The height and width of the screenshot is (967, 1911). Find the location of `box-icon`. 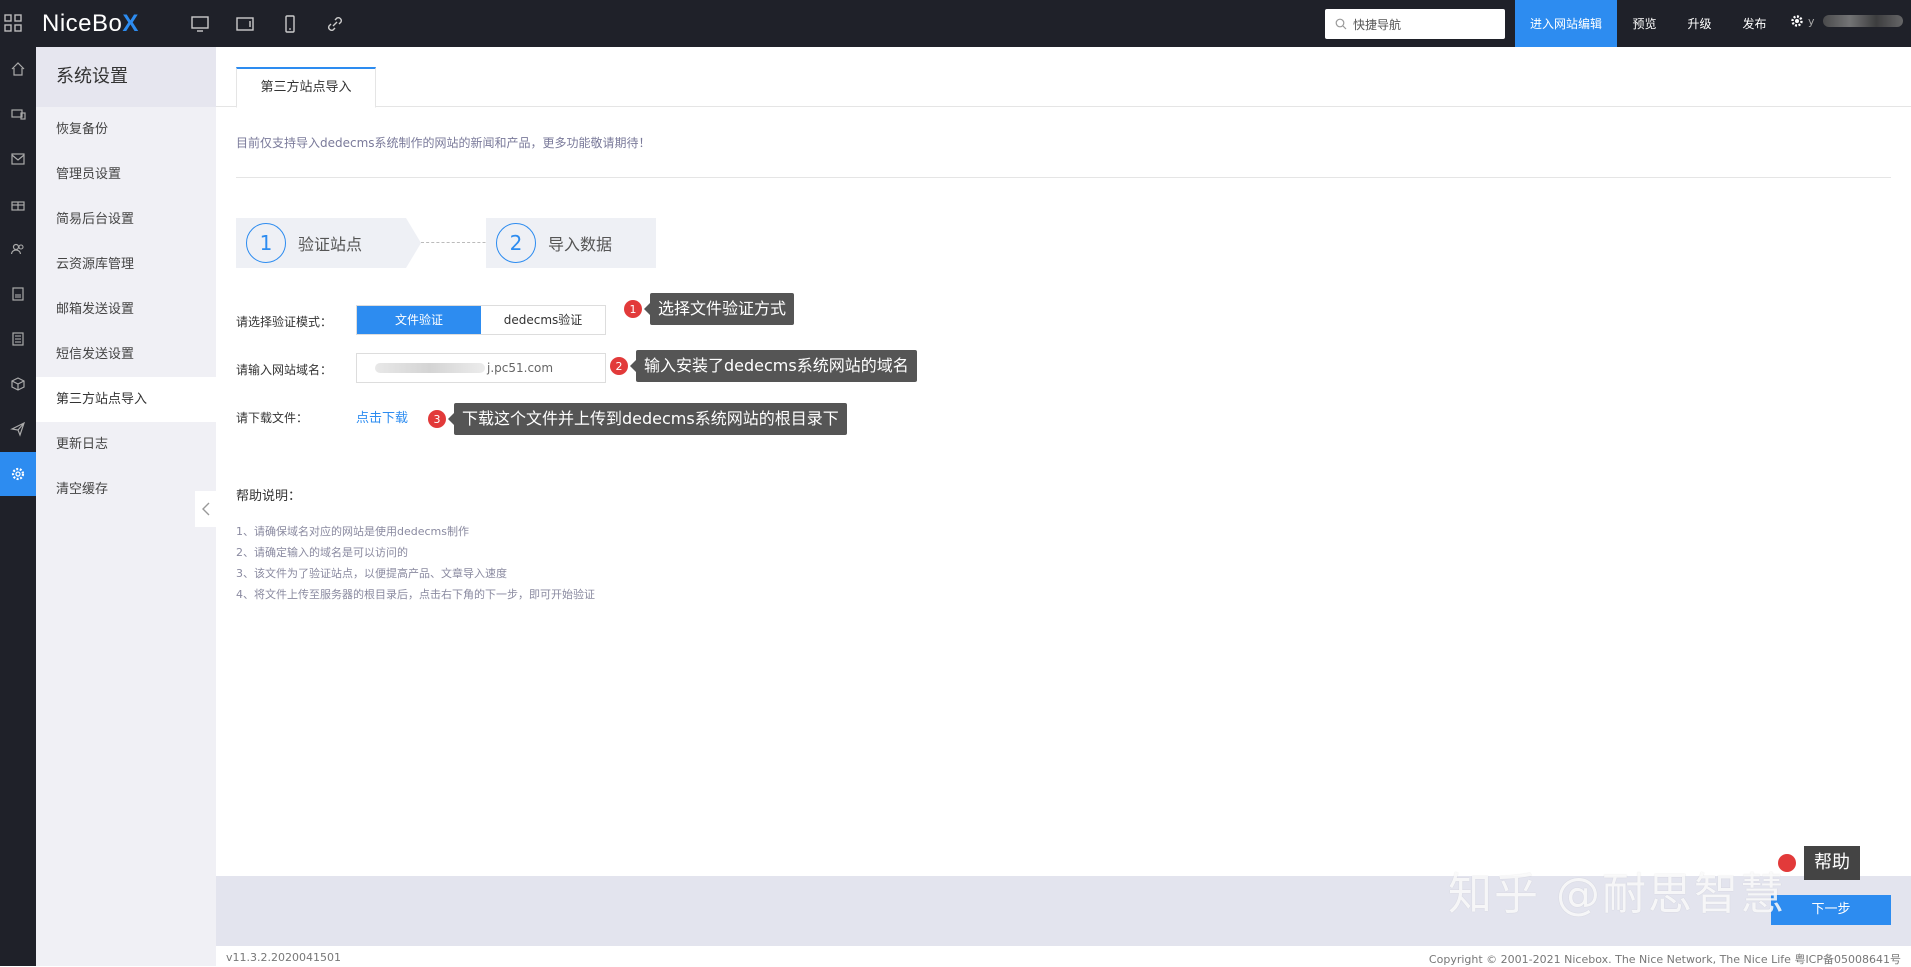

box-icon is located at coordinates (18, 384).